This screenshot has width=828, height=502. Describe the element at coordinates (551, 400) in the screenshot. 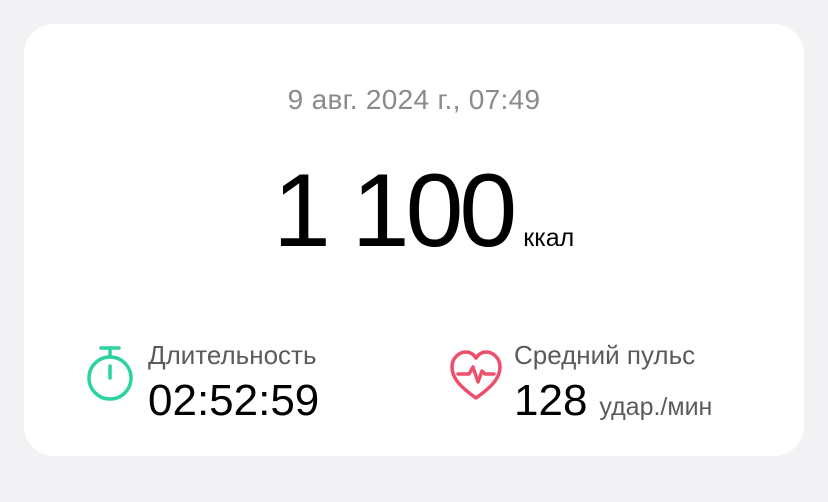

I see `heart-rate-value: 128` at that location.